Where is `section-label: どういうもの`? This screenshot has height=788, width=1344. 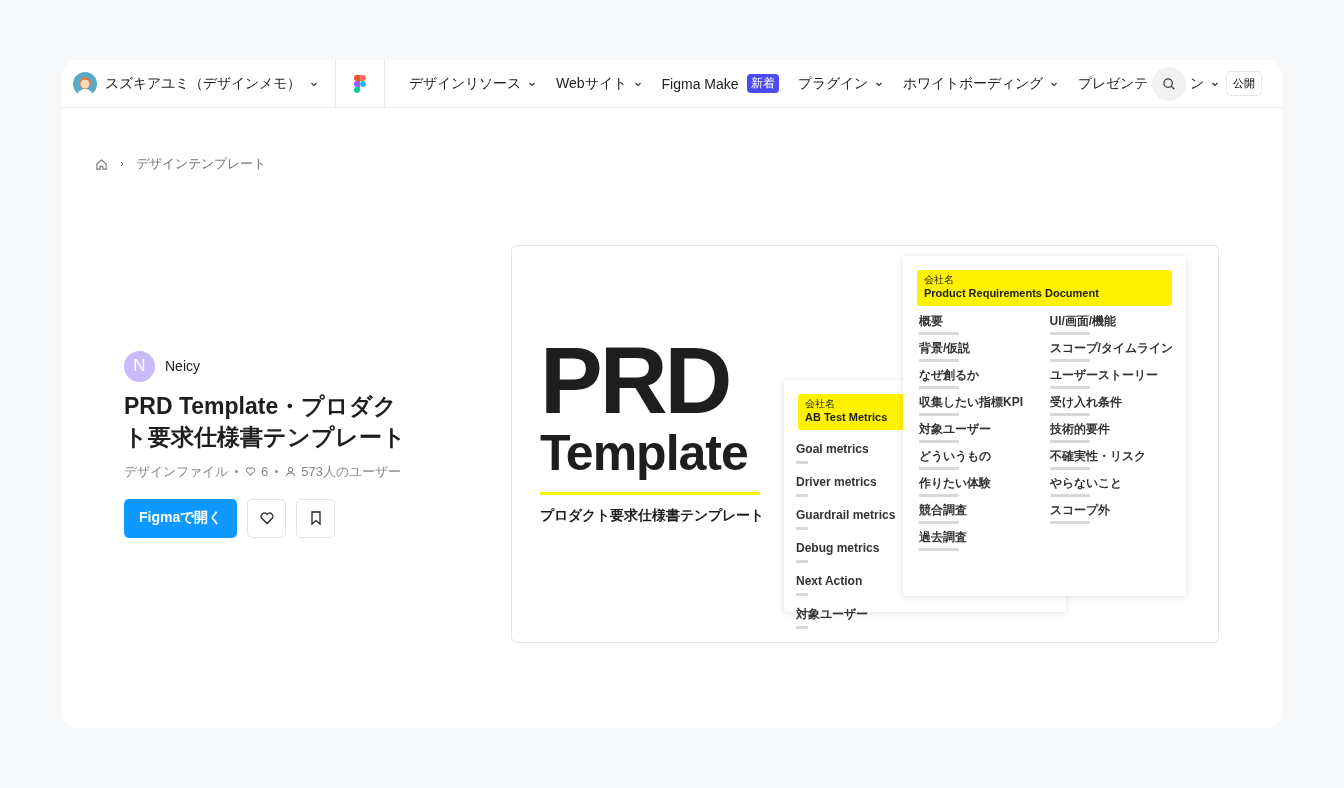
section-label: どういうもの is located at coordinates (955, 456).